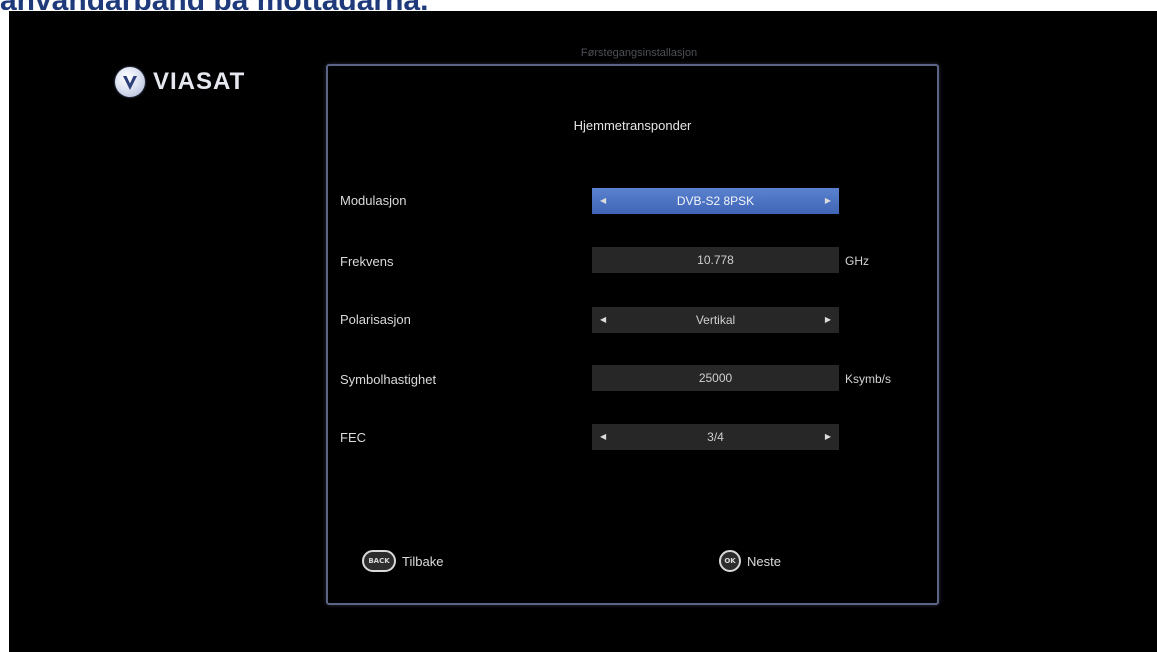 The image size is (1157, 652). I want to click on viasat-v-logo-icon, so click(130, 82).